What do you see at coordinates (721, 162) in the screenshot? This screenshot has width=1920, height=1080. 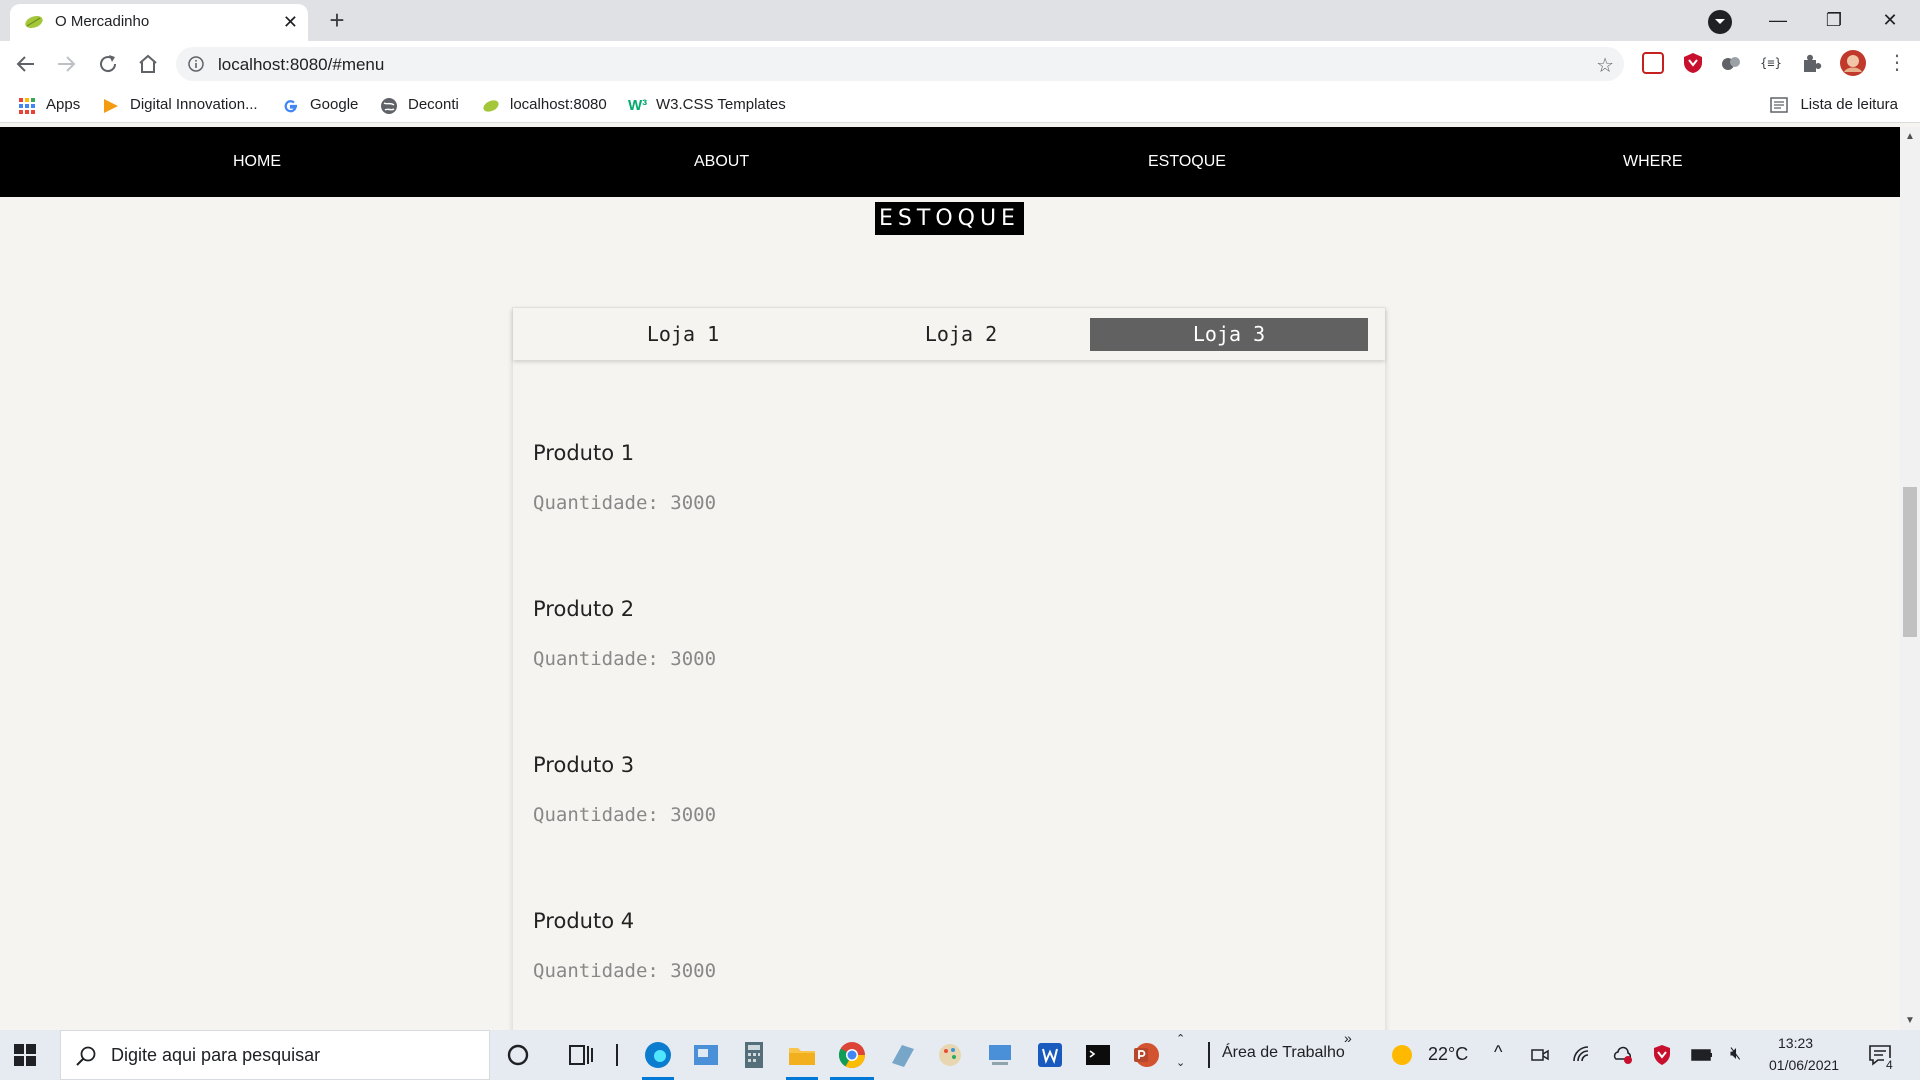 I see `nav-about-link: ABOUT` at bounding box center [721, 162].